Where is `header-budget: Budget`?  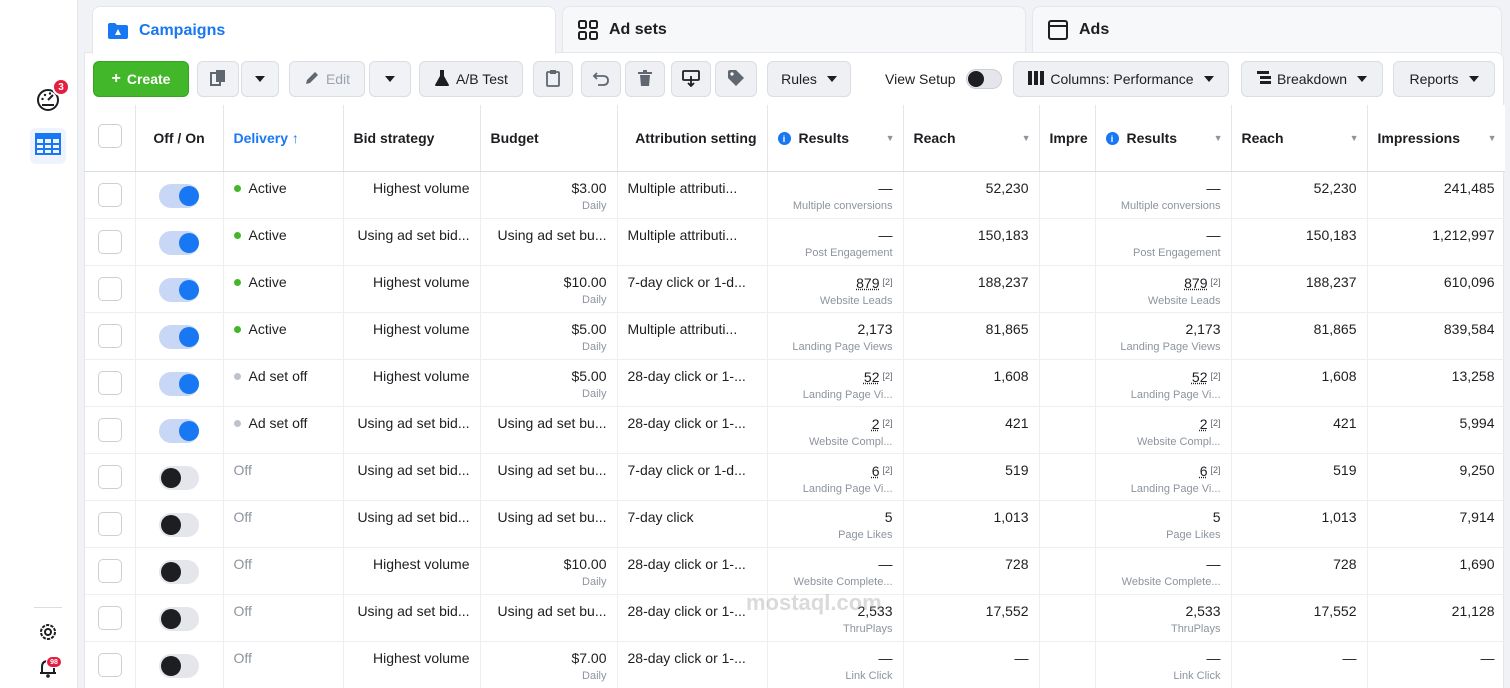
header-budget: Budget is located at coordinates (549, 138).